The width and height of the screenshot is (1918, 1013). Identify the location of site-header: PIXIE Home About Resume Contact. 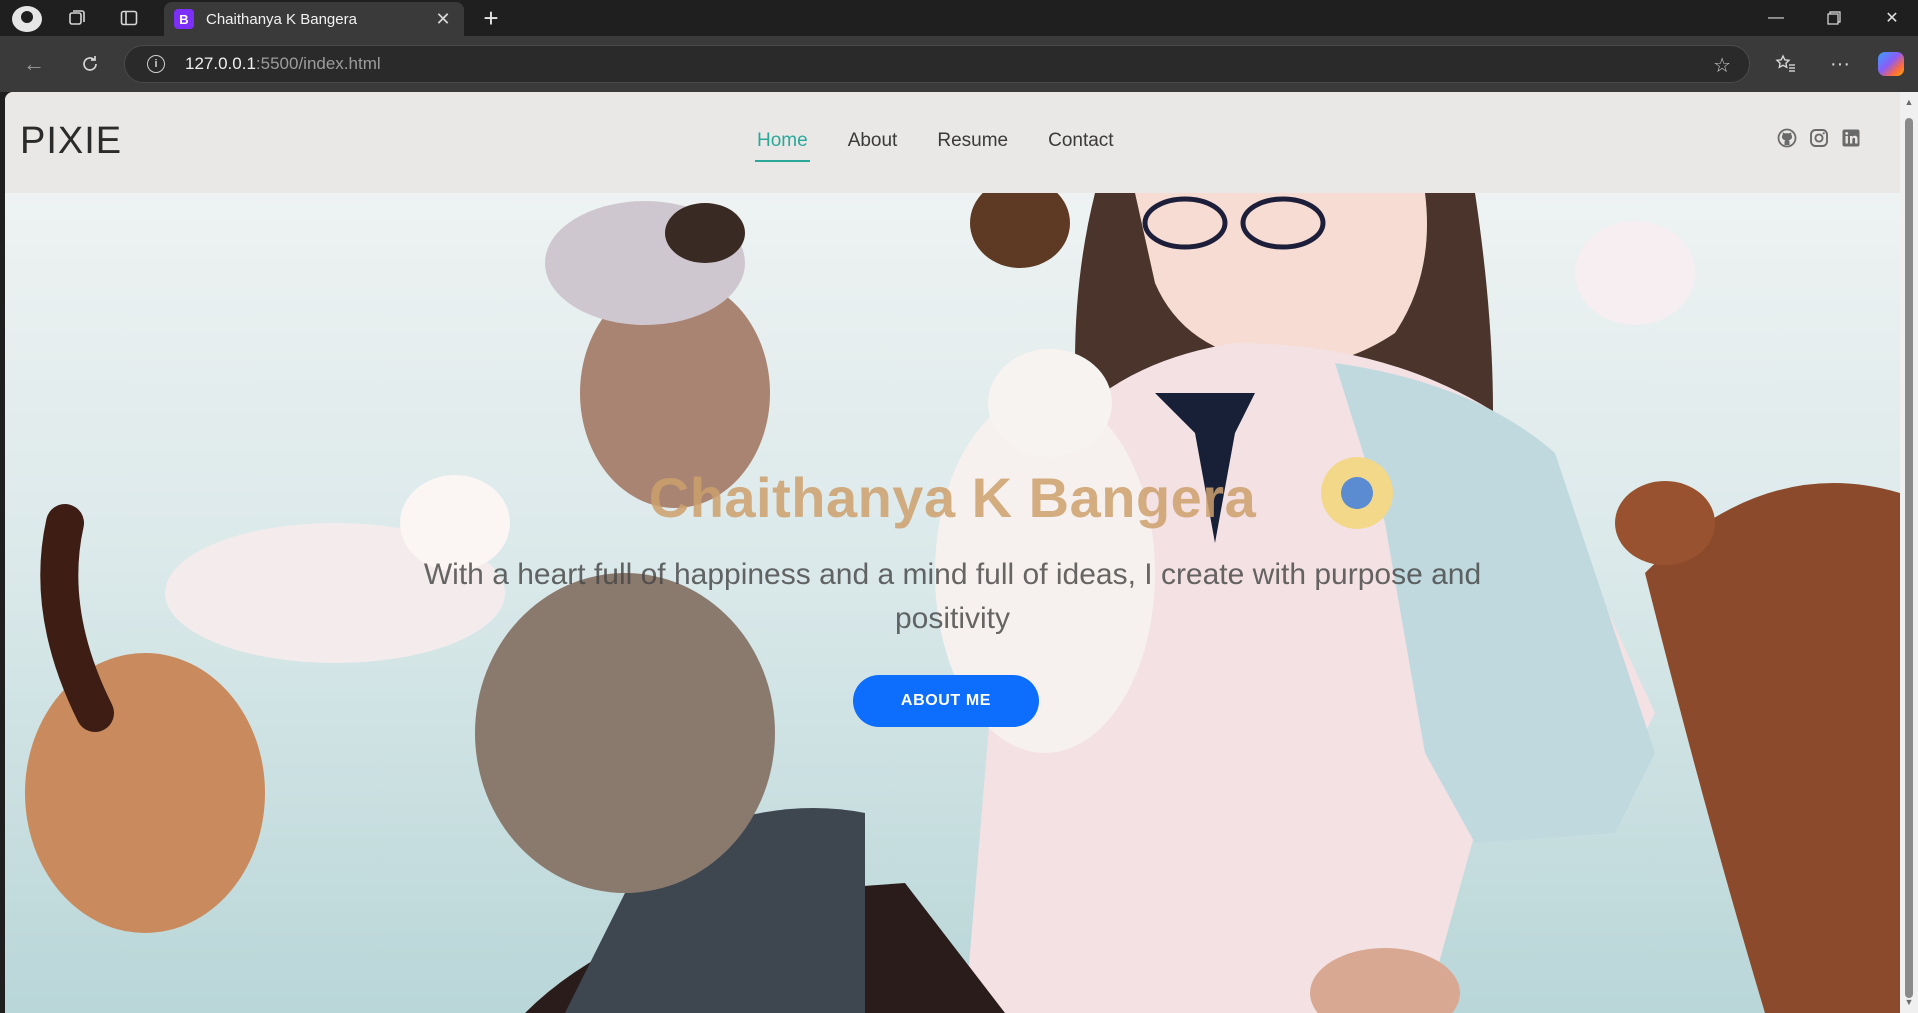
(952, 142).